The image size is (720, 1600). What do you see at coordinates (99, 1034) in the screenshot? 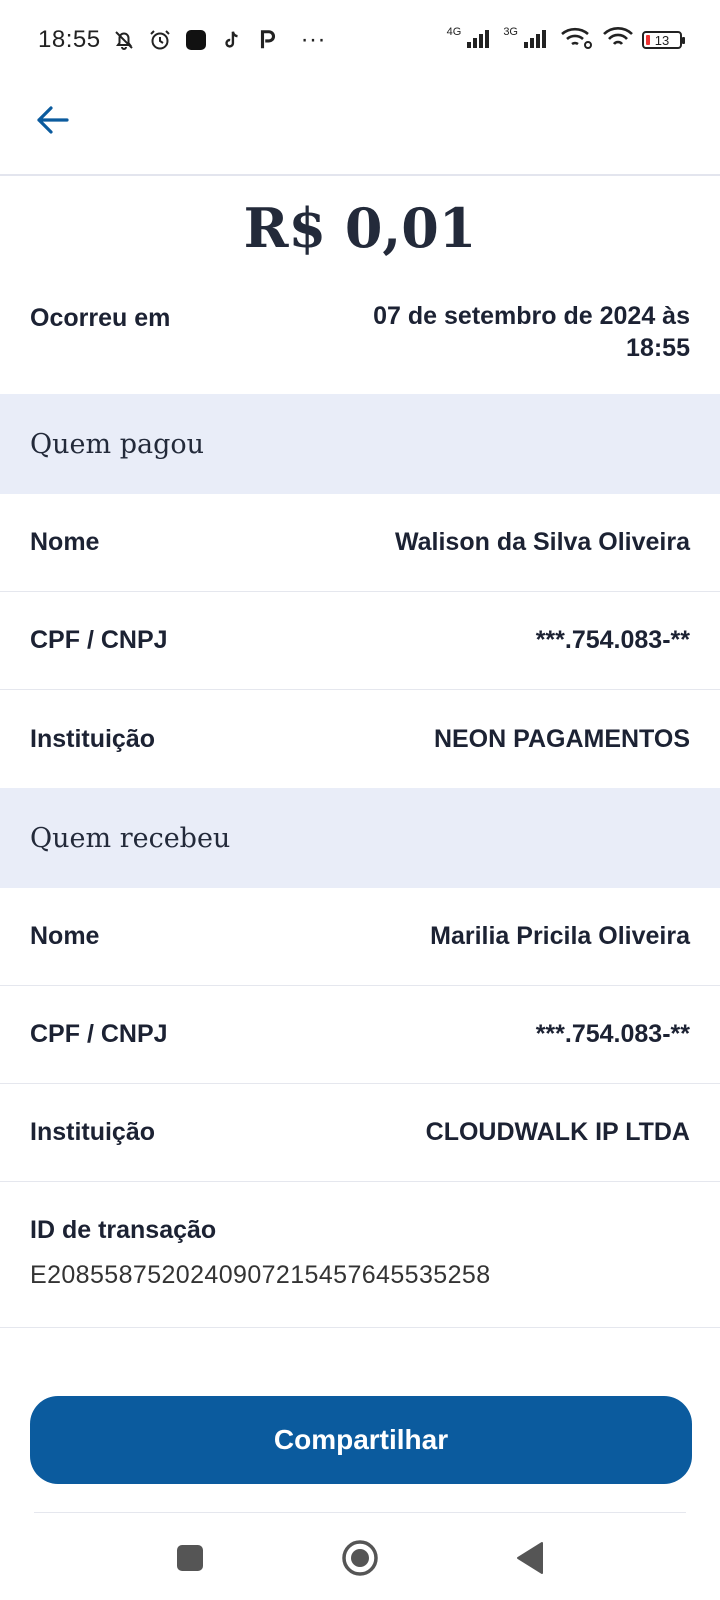
I see `receiver-cpf-label: CPF / CNPJ` at bounding box center [99, 1034].